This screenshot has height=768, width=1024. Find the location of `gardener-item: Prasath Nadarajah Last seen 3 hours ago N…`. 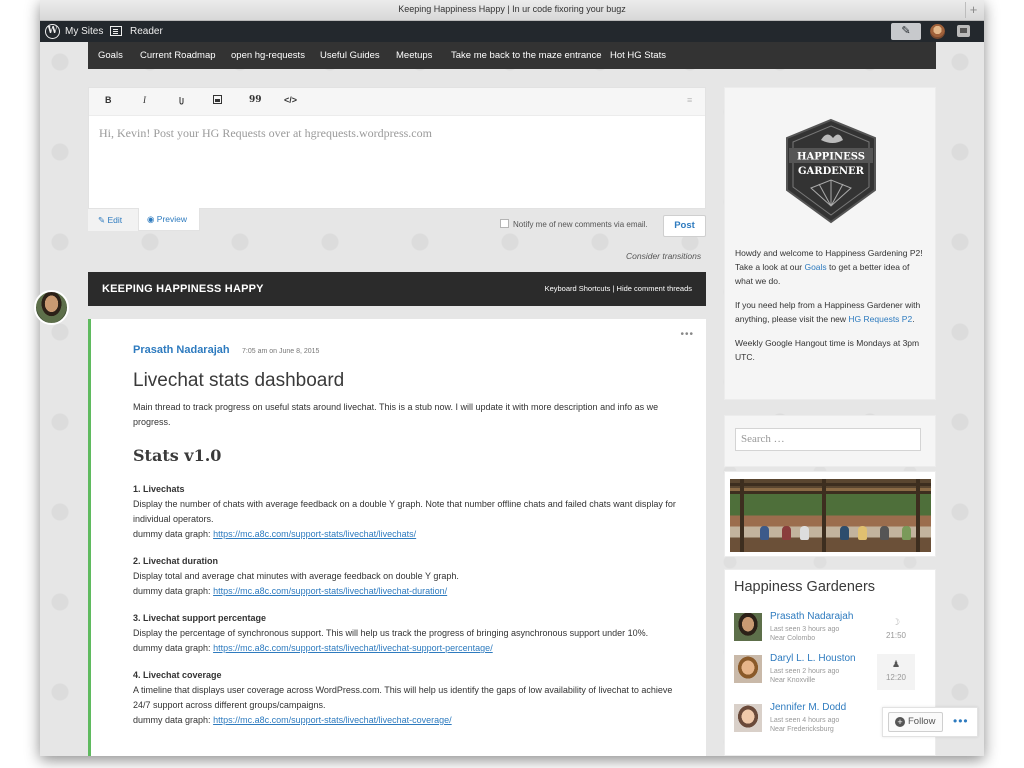

gardener-item: Prasath Nadarajah Last seen 3 hours ago N… is located at coordinates (829, 631).